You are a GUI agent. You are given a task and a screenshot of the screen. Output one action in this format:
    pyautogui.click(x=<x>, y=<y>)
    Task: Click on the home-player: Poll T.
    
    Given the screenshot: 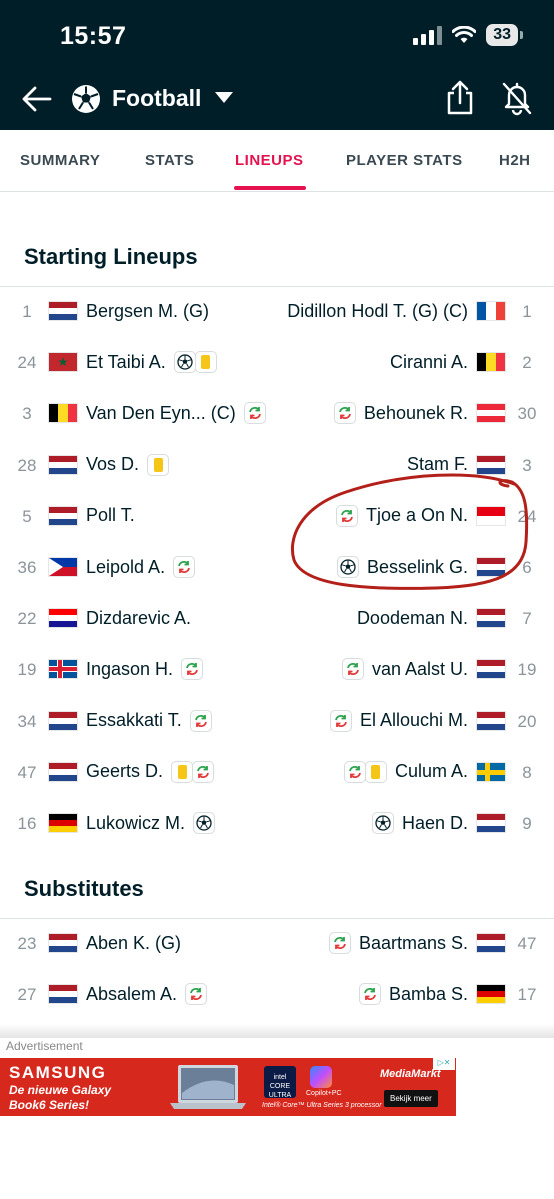 What is the action you would take?
    pyautogui.click(x=92, y=516)
    